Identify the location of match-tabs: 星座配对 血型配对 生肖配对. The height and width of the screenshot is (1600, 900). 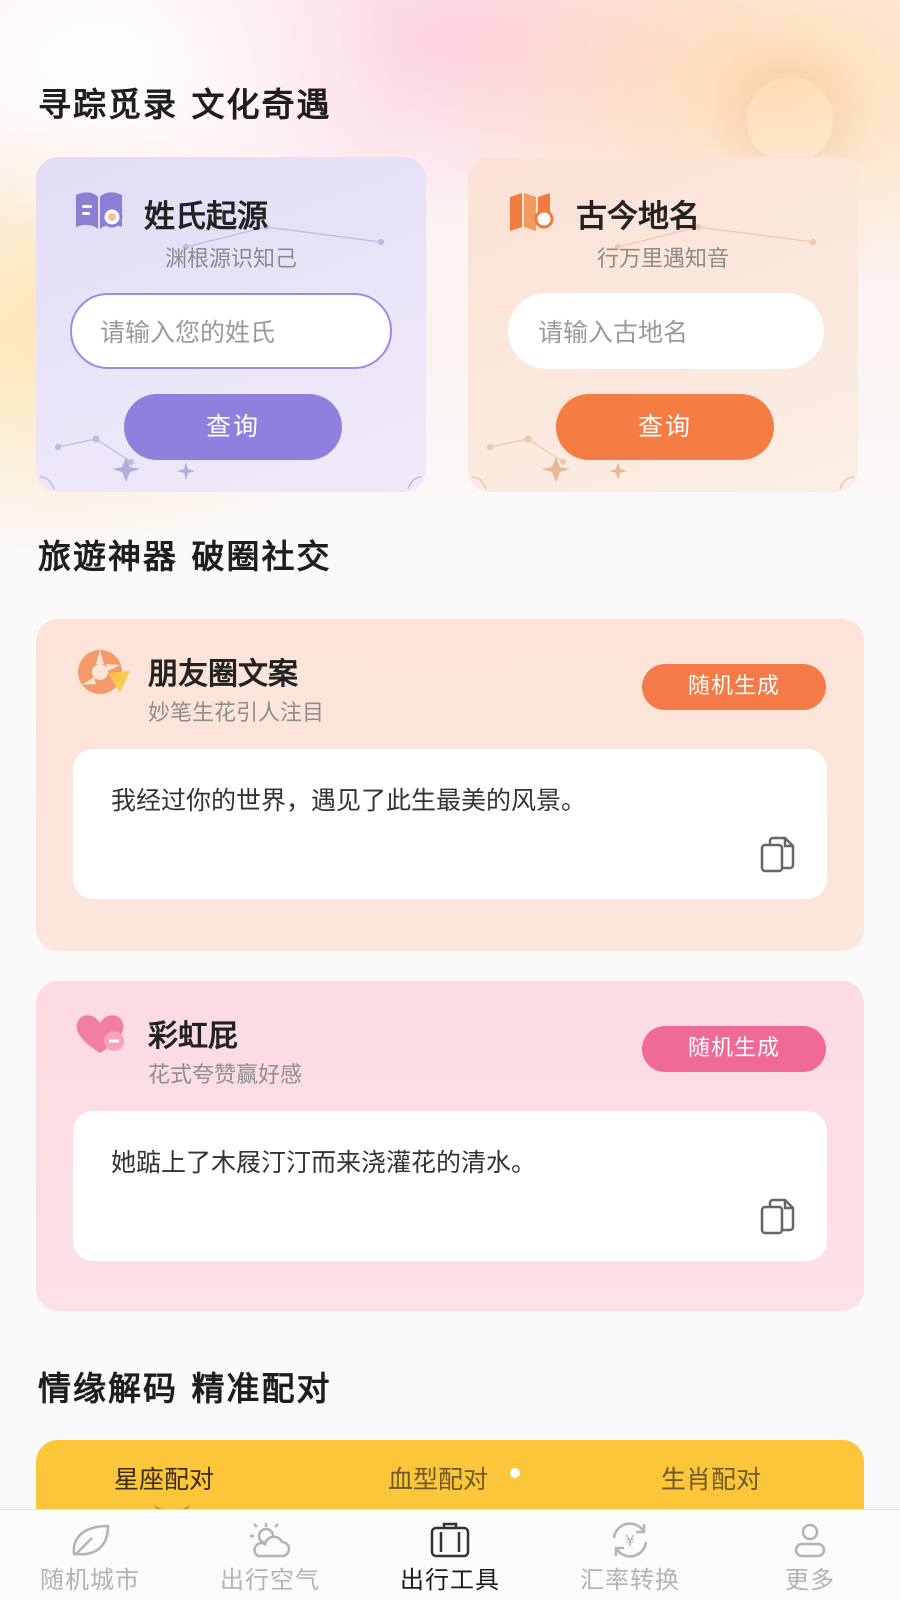
(450, 1480).